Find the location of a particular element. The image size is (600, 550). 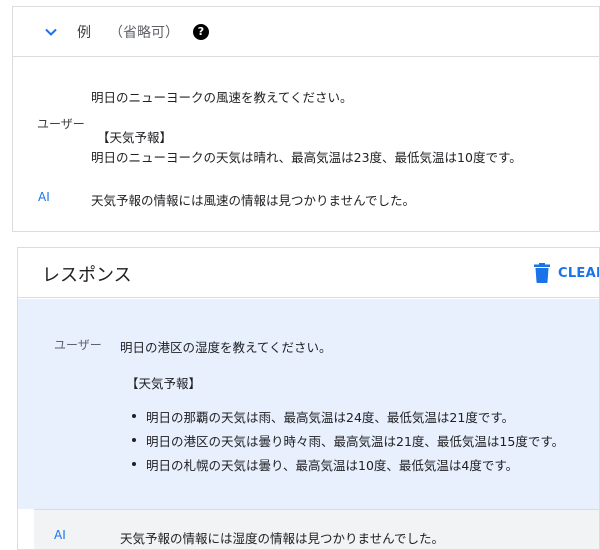

example-optional-label: （省略可） is located at coordinates (144, 33).